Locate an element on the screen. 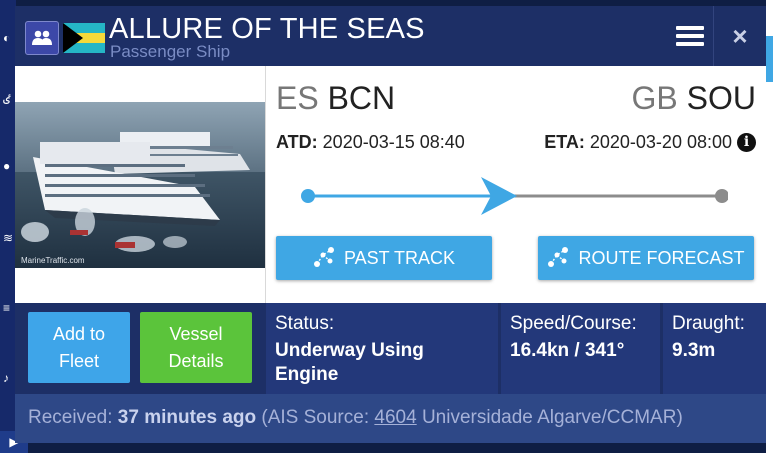  past-track-button: PAST TRACK is located at coordinates (384, 258).